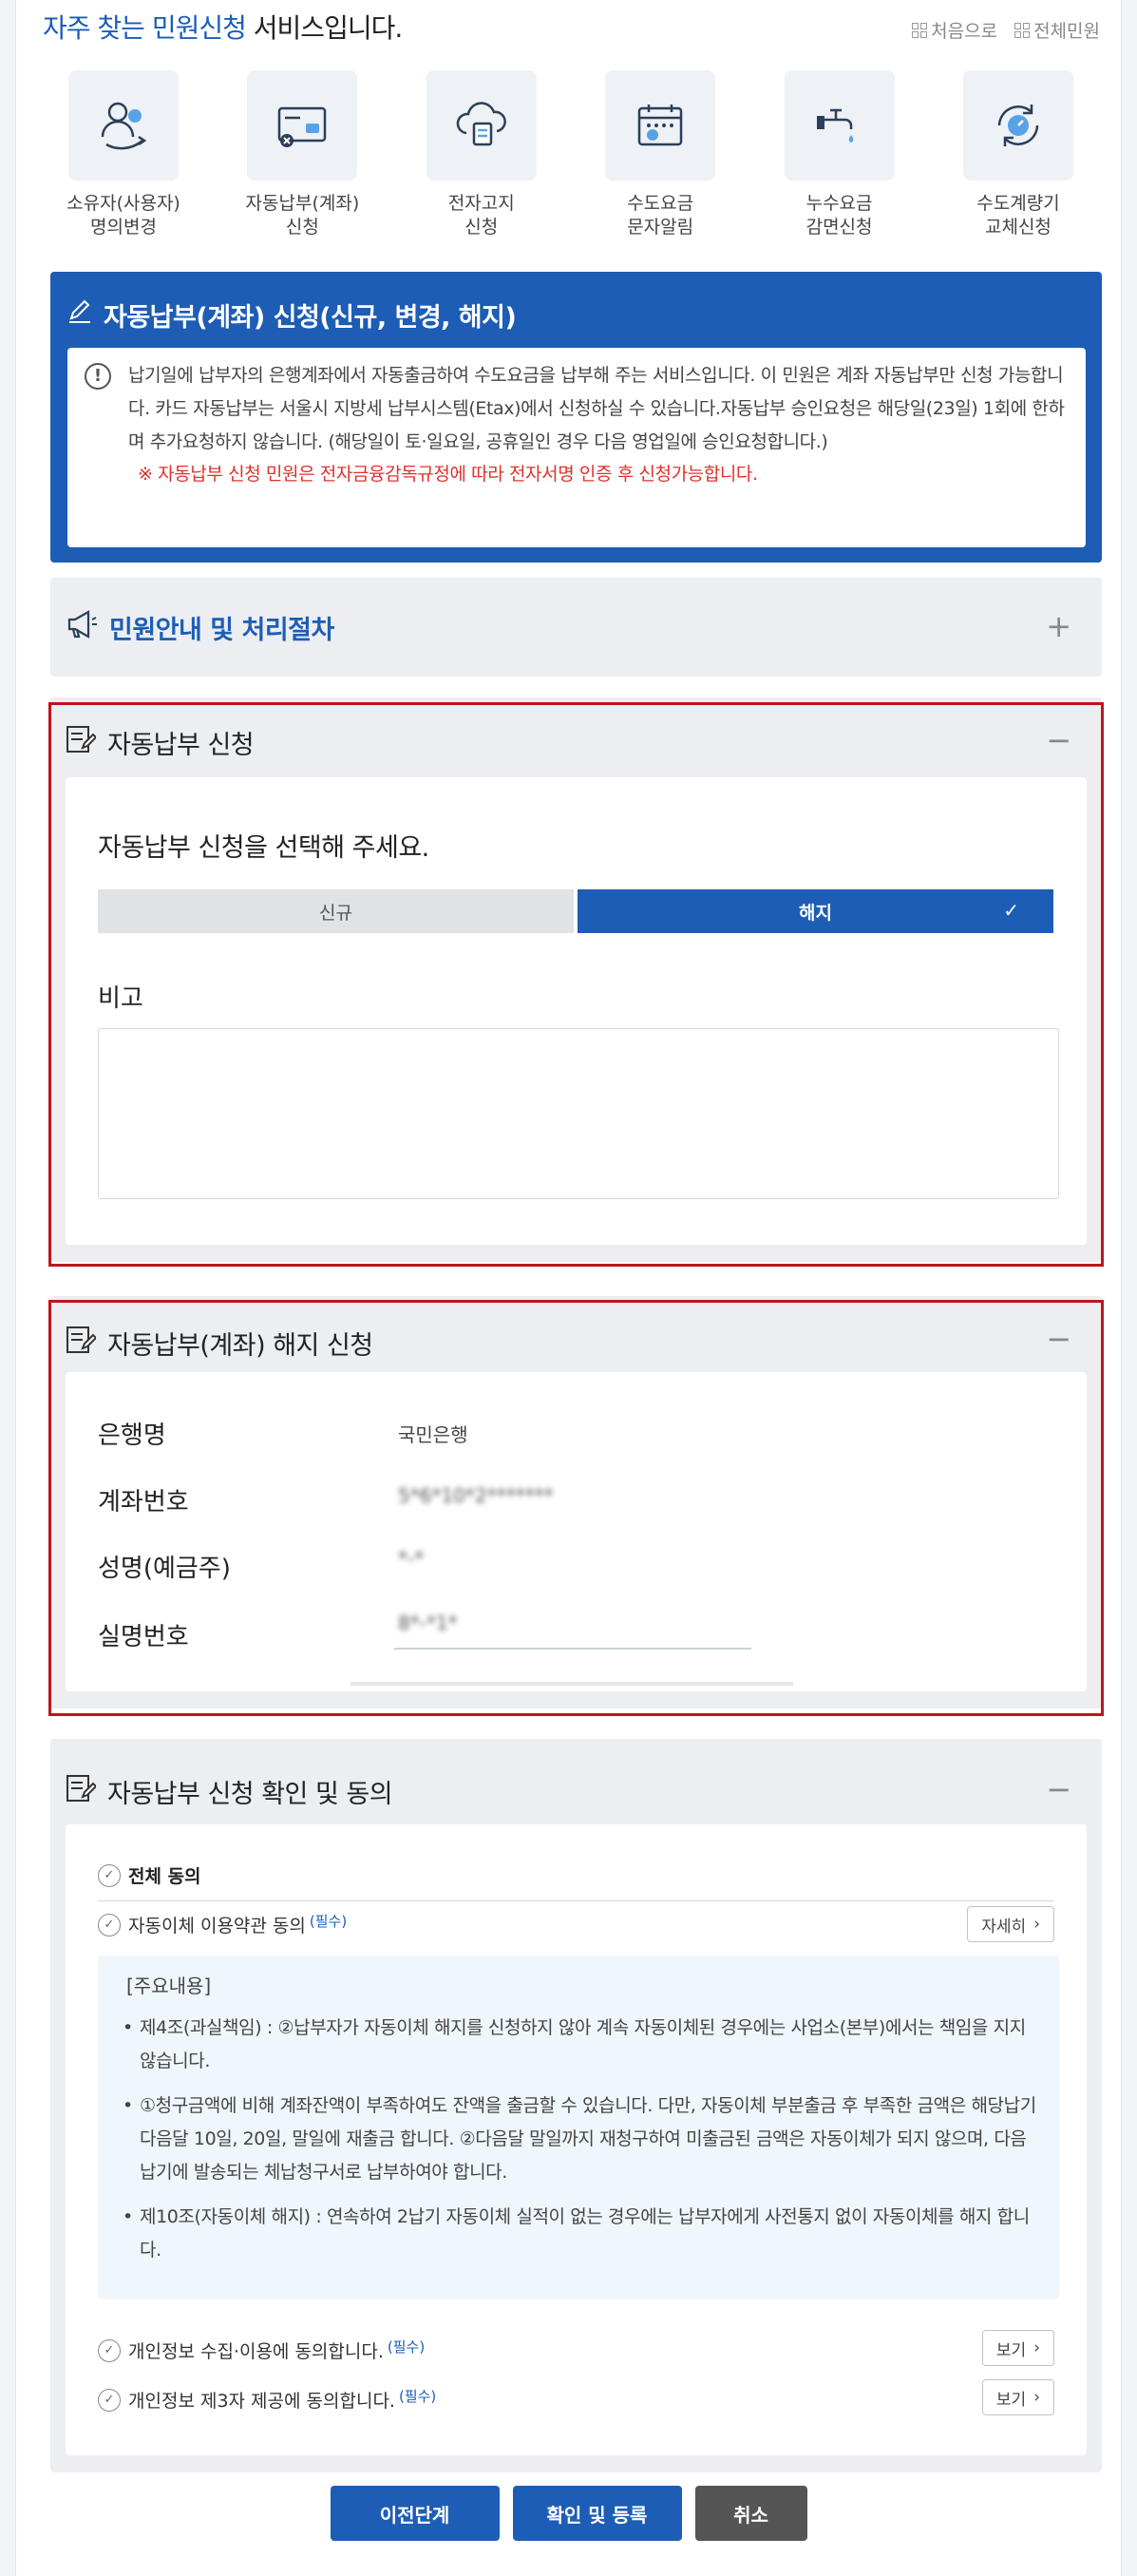 This screenshot has height=2576, width=1137. Describe the element at coordinates (256, 2351) in the screenshot. I see `privacy-collect-label: 개인정보 수집·이용에 동의합니다.` at that location.